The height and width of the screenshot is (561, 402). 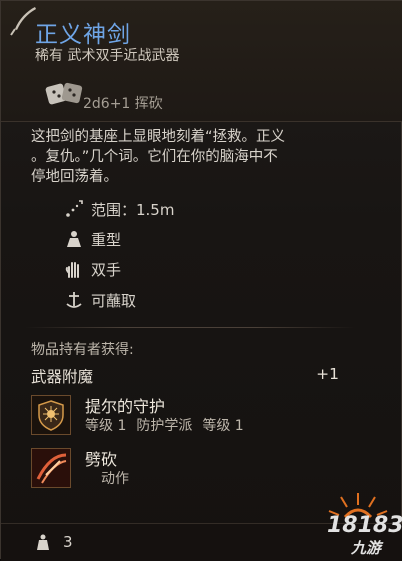 I want to click on damage-value: 2d6+1 挥砍, so click(x=123, y=104).